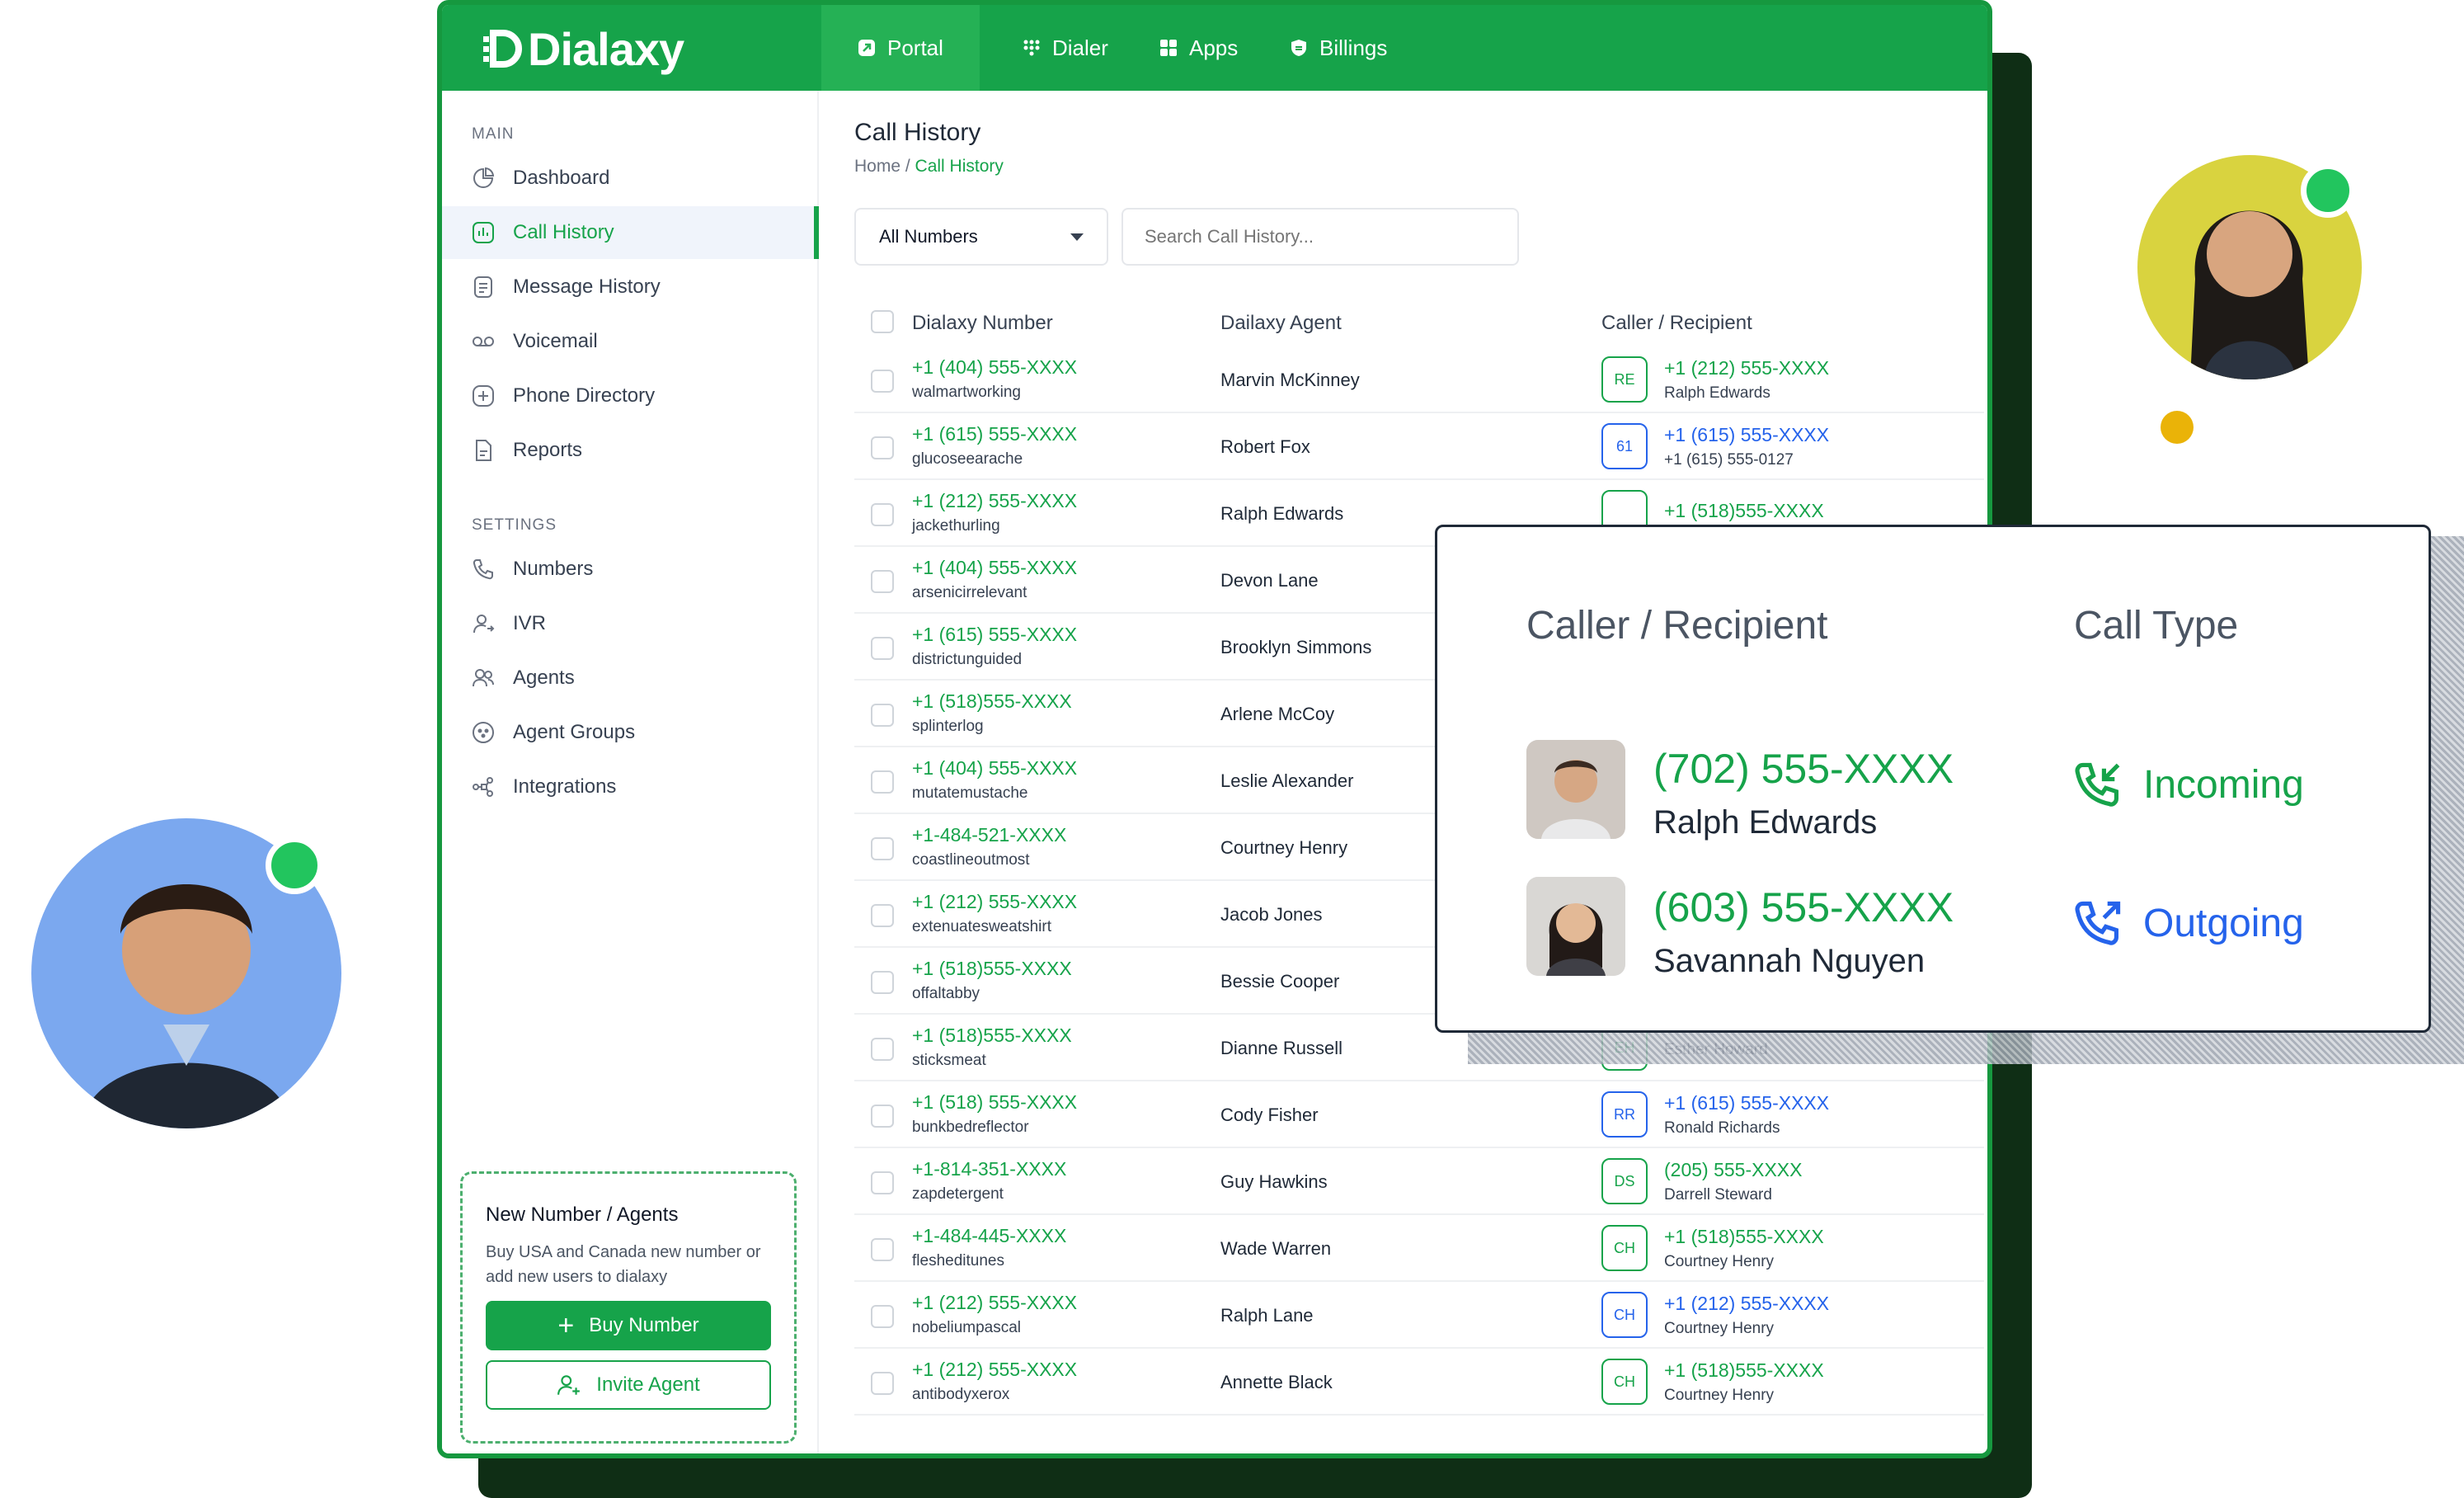 The image size is (2464, 1498). I want to click on logo: Dialaxy, so click(583, 49).